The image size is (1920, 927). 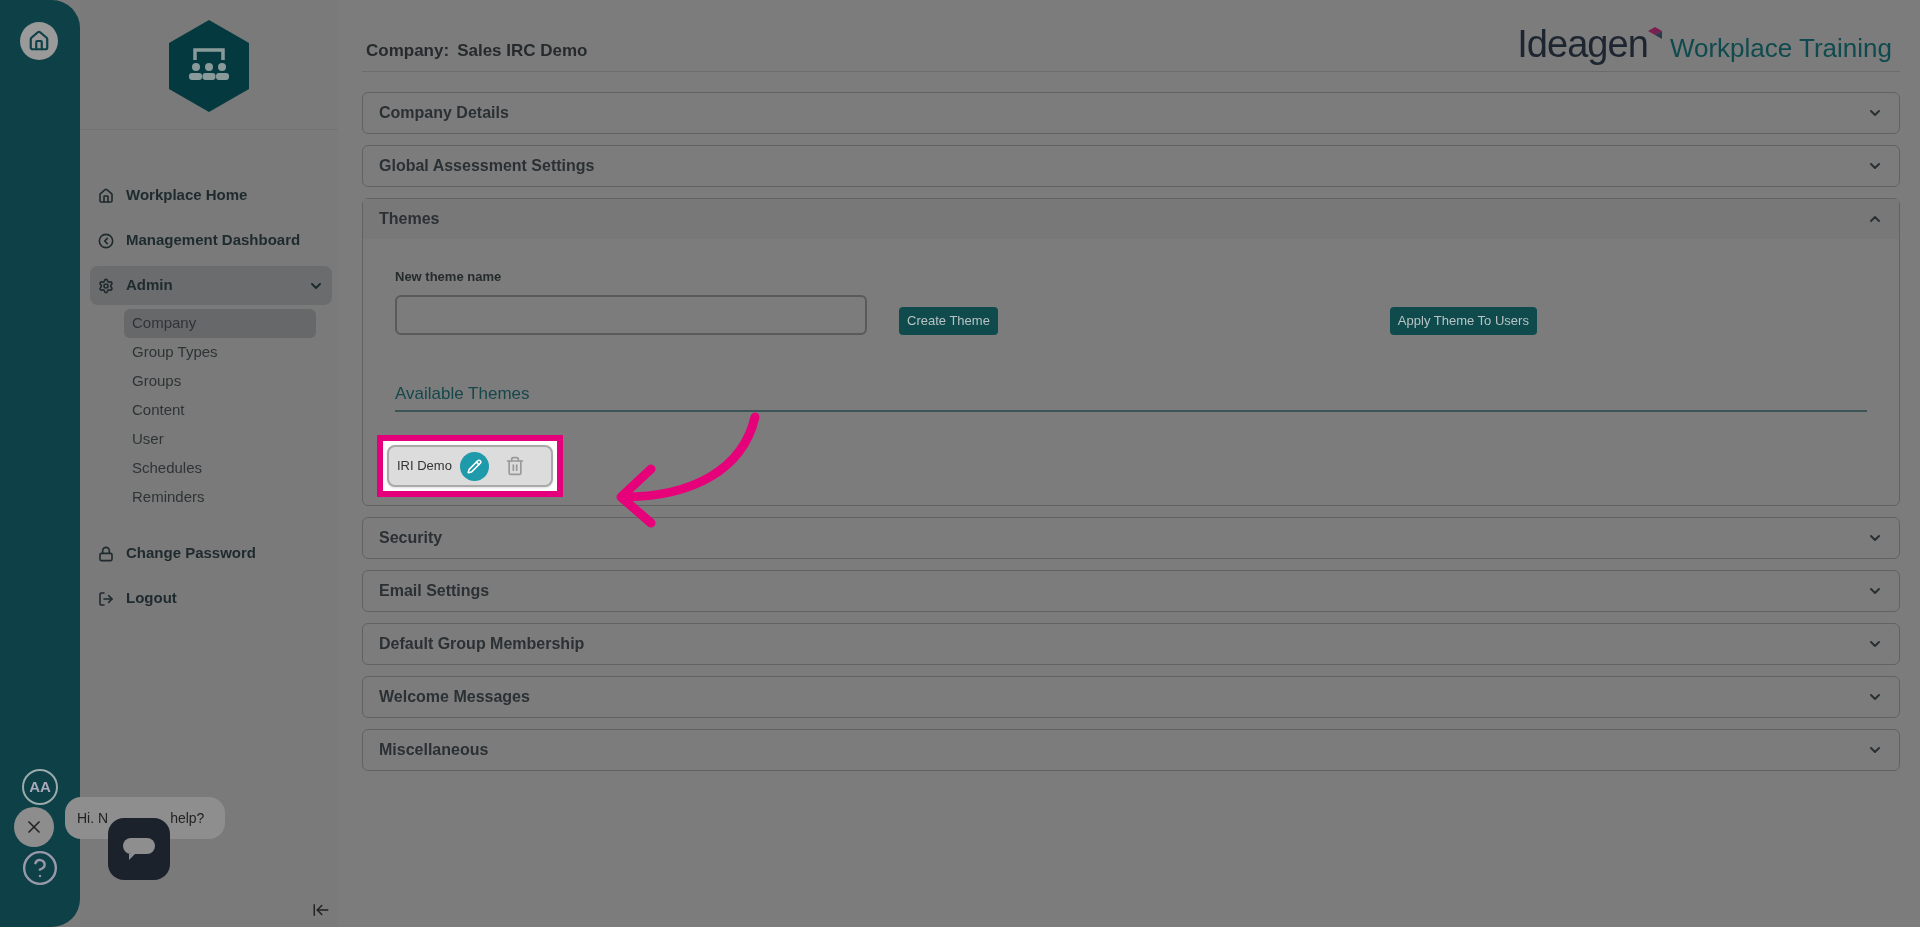 What do you see at coordinates (1131, 538) in the screenshot?
I see `accordion-header: Security` at bounding box center [1131, 538].